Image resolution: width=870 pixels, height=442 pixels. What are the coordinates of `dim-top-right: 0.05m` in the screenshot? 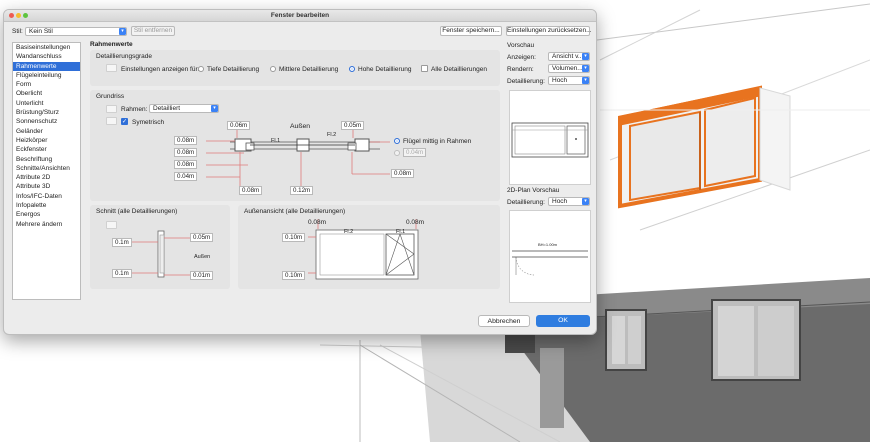 It's located at (353, 125).